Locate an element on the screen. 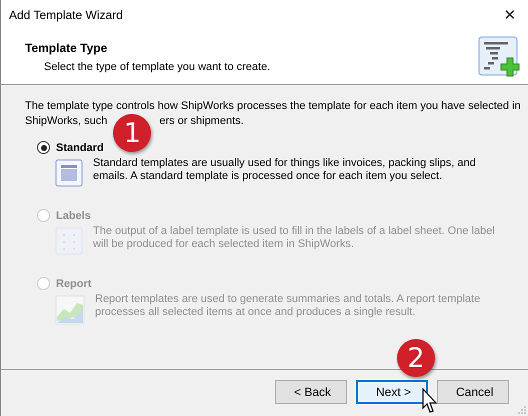 The width and height of the screenshot is (528, 416). template-add-icon is located at coordinates (499, 57).